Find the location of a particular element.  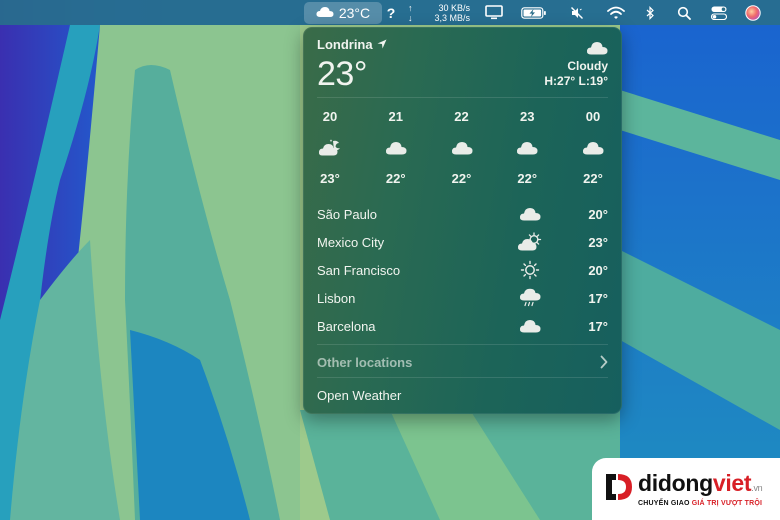

hourly-item: 20 23° is located at coordinates (330, 149).